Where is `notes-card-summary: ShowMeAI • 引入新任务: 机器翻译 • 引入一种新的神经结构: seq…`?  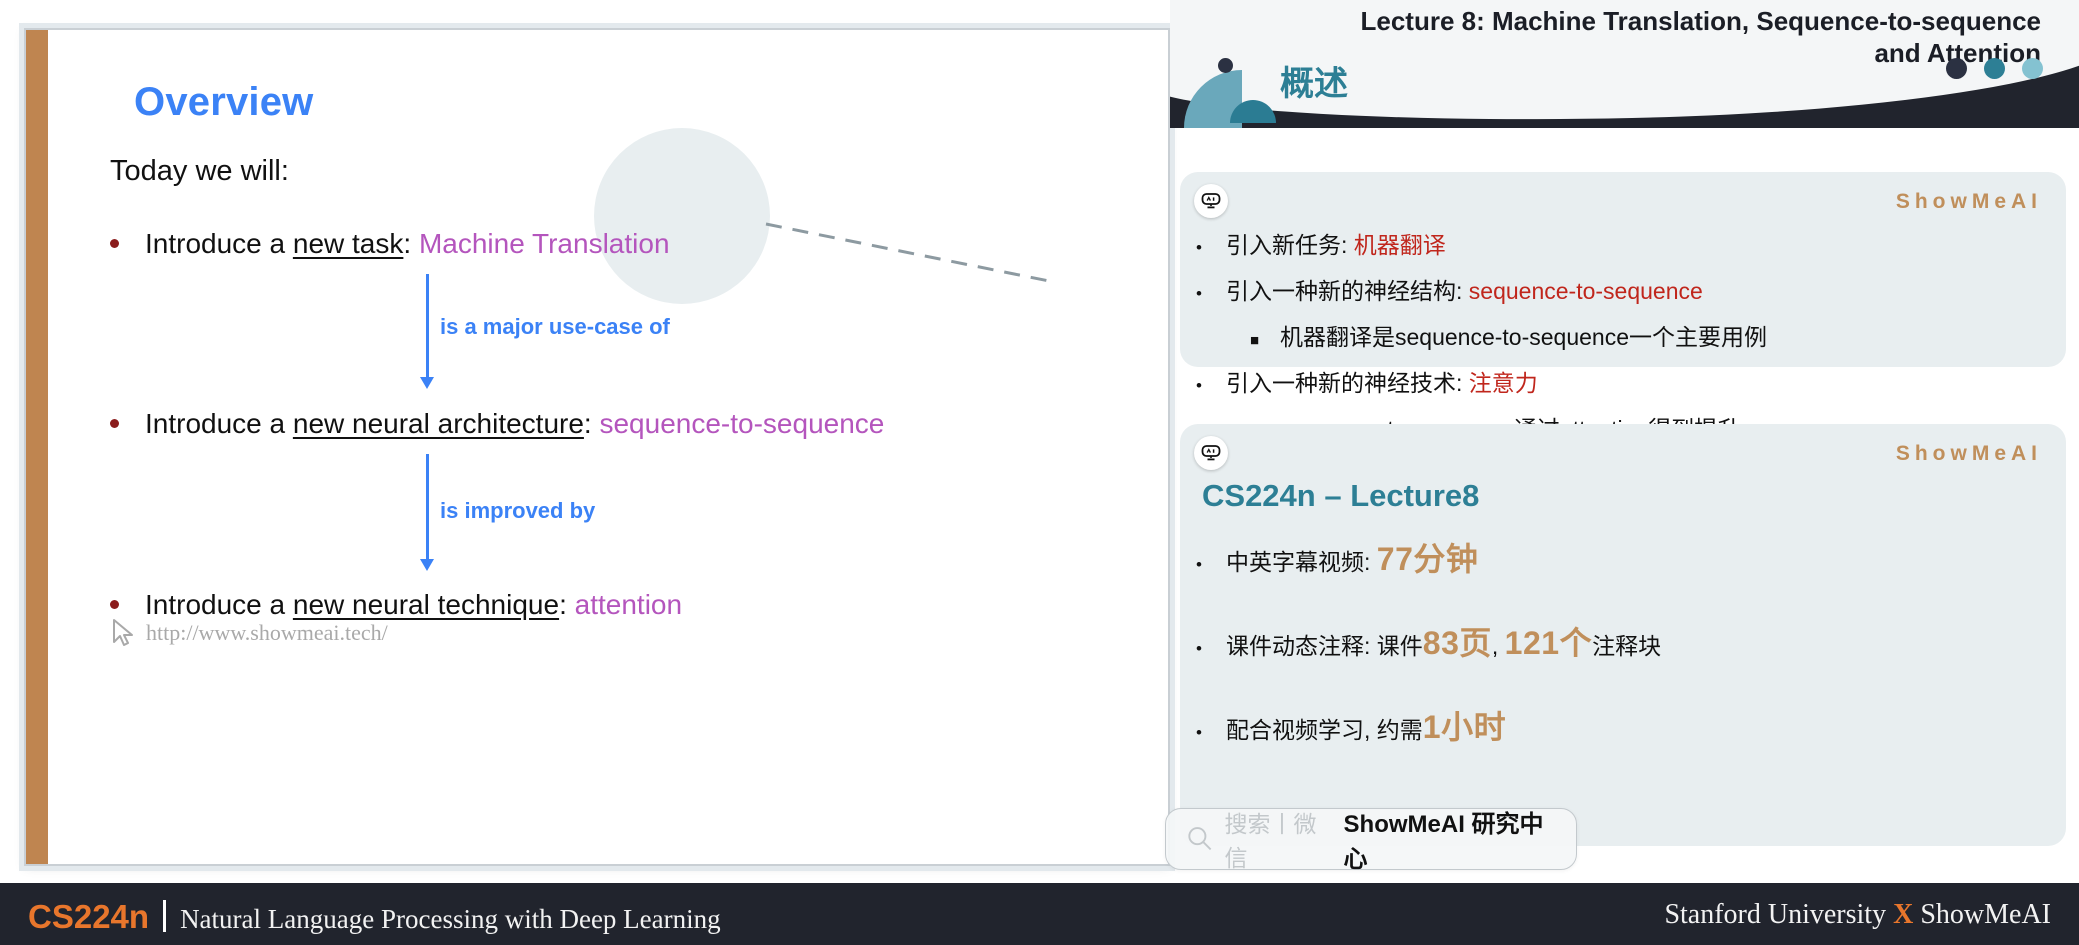 notes-card-summary: ShowMeAI • 引入新任务: 机器翻译 • 引入一种新的神经结构: seq… is located at coordinates (1623, 307).